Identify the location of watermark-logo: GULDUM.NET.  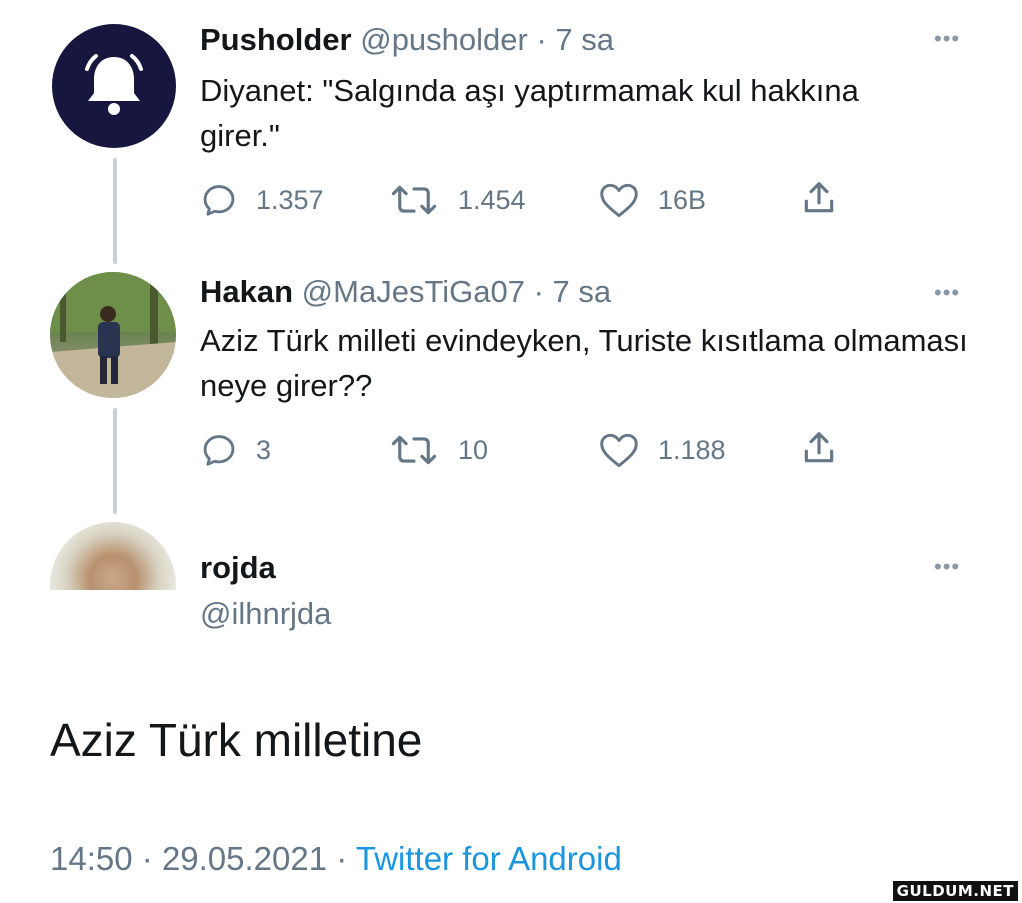
(955, 891).